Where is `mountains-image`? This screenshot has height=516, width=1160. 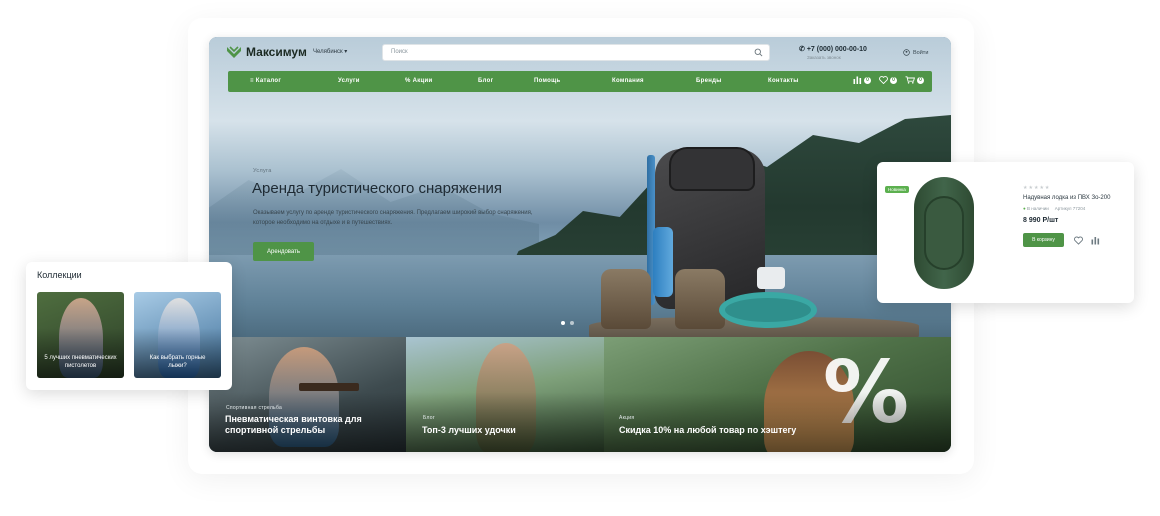 mountains-image is located at coordinates (374, 213).